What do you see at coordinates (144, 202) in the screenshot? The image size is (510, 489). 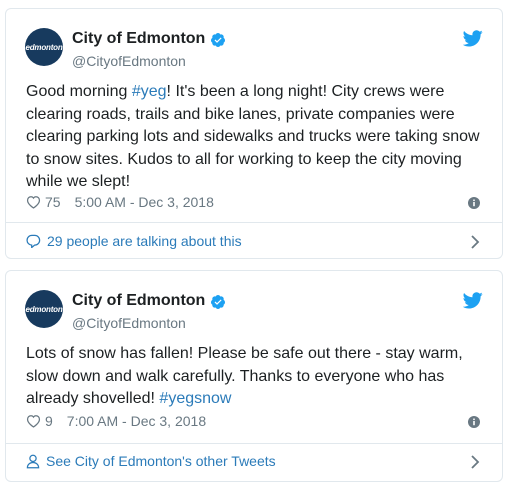 I see `timestamp: 5:00 AM - Dec 3, 2018` at bounding box center [144, 202].